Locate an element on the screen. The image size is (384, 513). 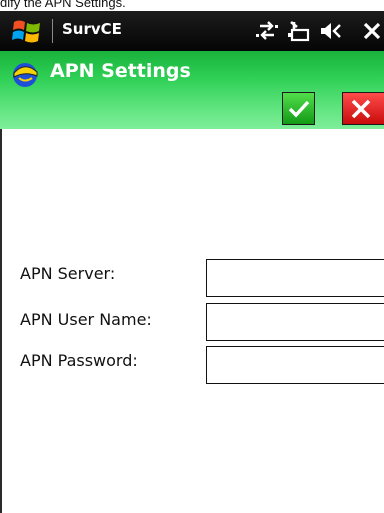
checkmark-icon is located at coordinates (298, 108).